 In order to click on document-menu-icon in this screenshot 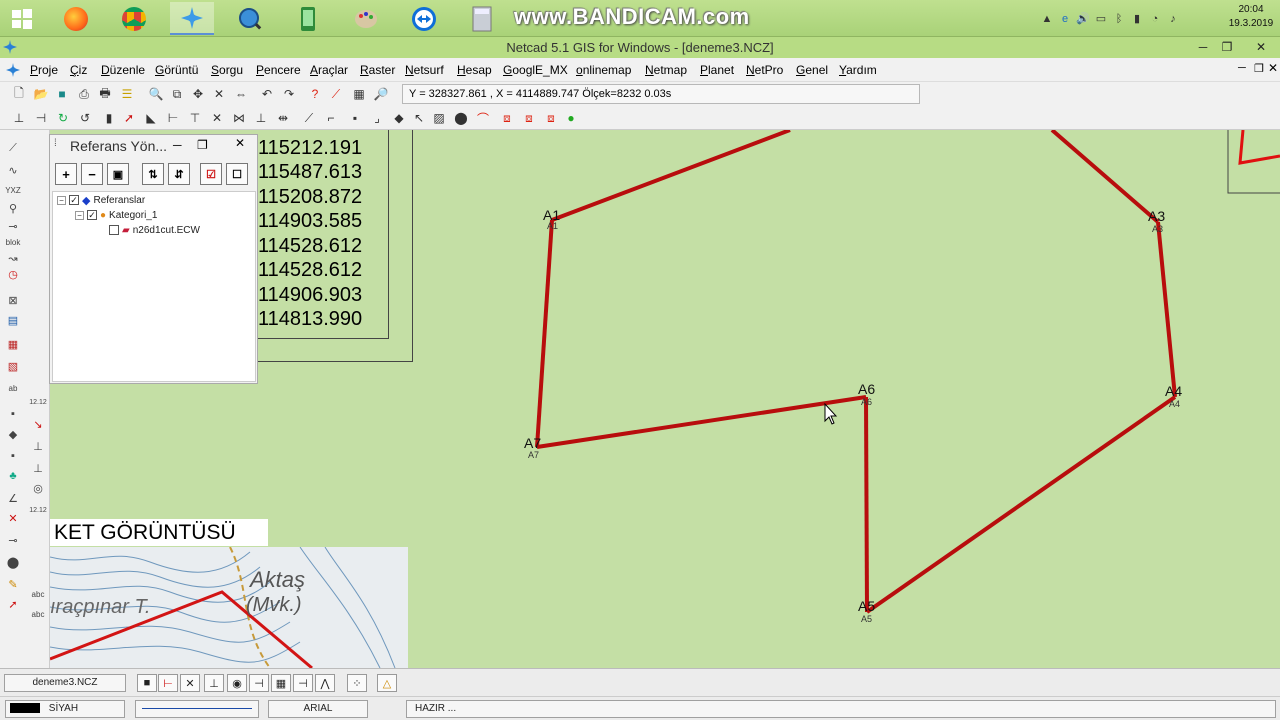, I will do `click(13, 70)`.